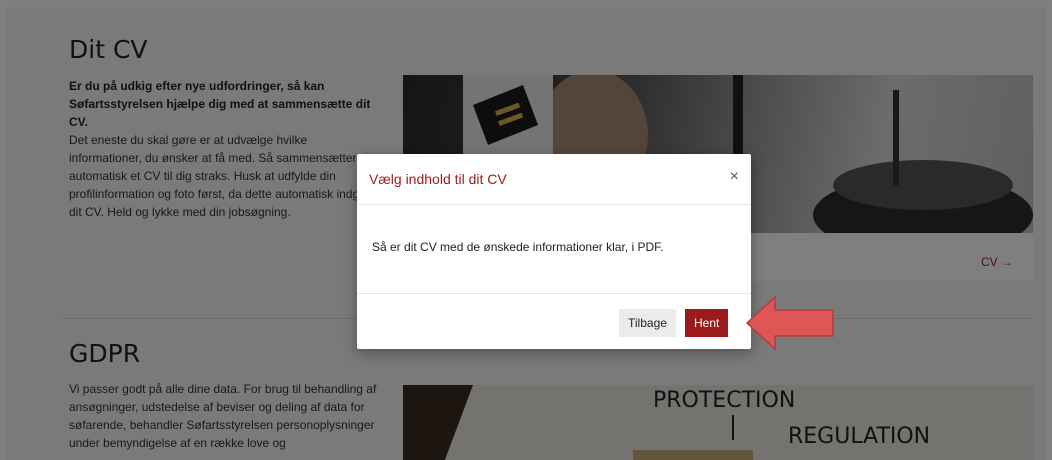  Describe the element at coordinates (734, 177) in the screenshot. I see `close-icon: ×` at that location.